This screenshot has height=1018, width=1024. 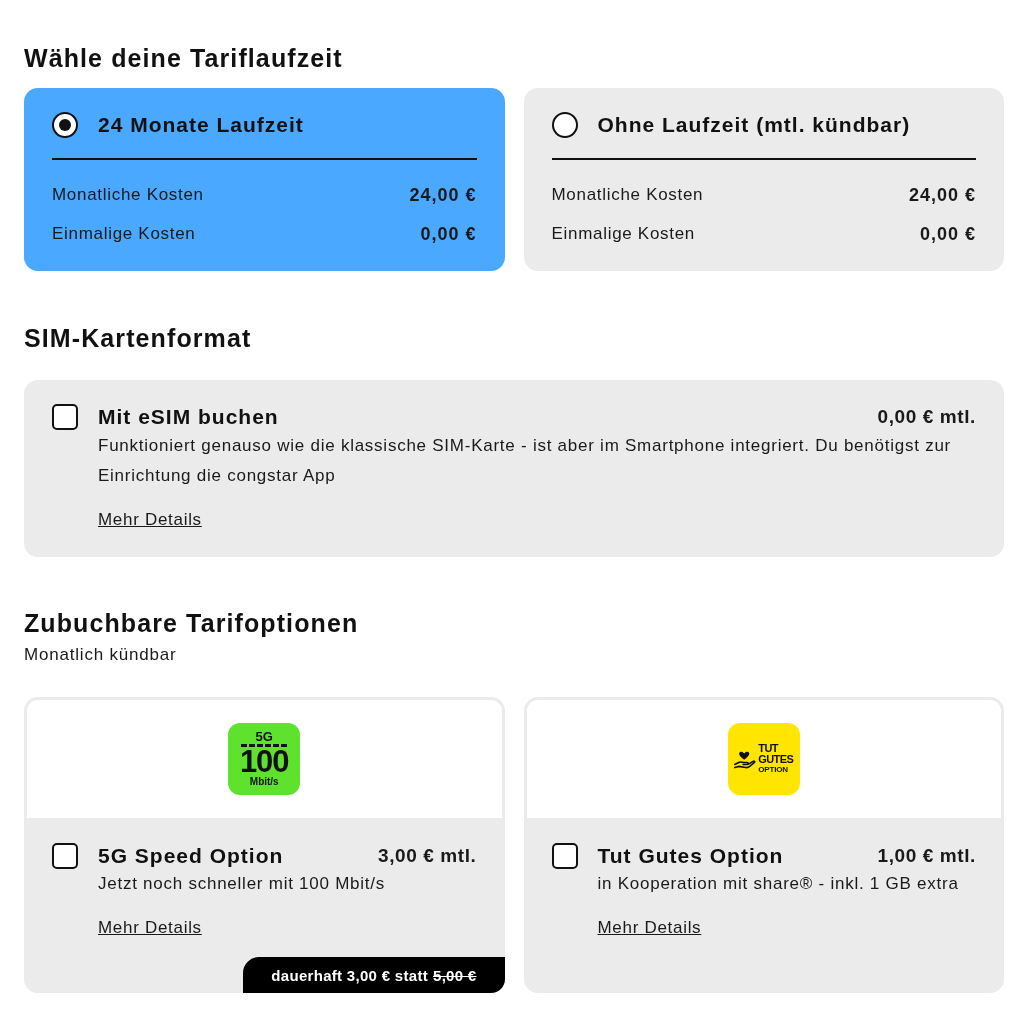 I want to click on option-description: in Kooperation mit share® - inkl. 1 GB extra, so click(x=778, y=884).